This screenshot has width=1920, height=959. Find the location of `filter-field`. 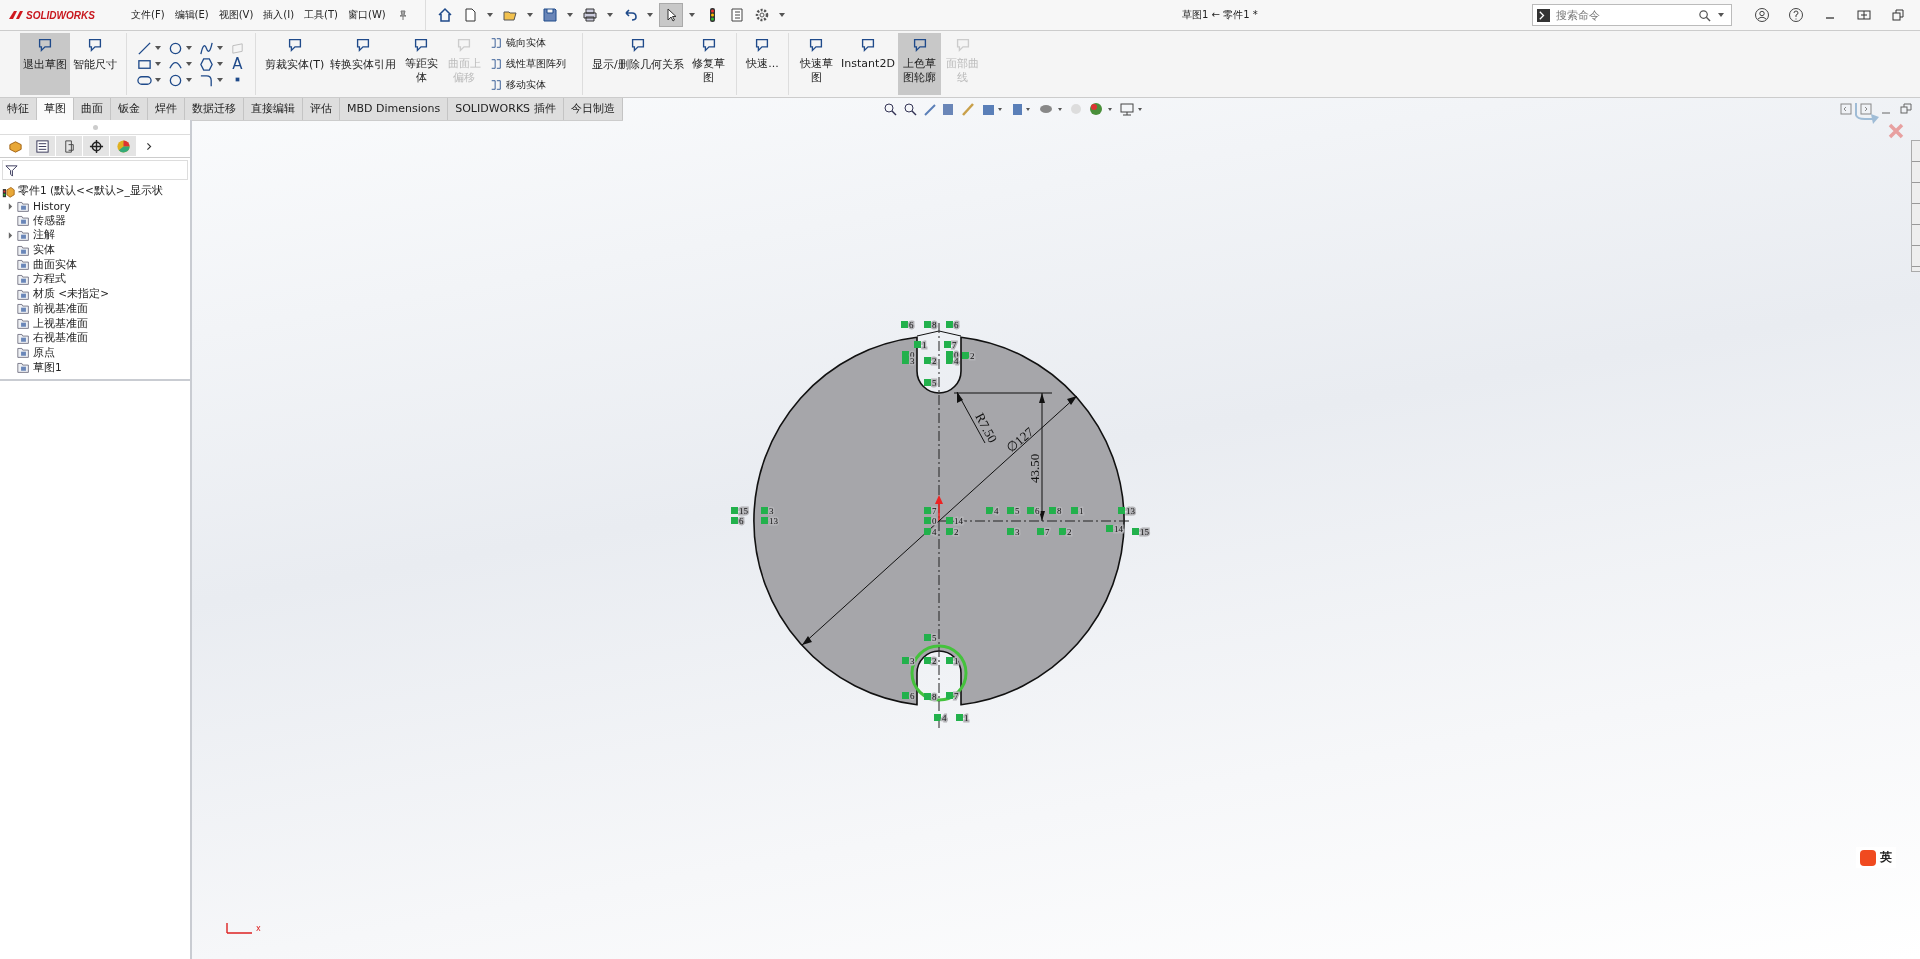

filter-field is located at coordinates (95, 170).